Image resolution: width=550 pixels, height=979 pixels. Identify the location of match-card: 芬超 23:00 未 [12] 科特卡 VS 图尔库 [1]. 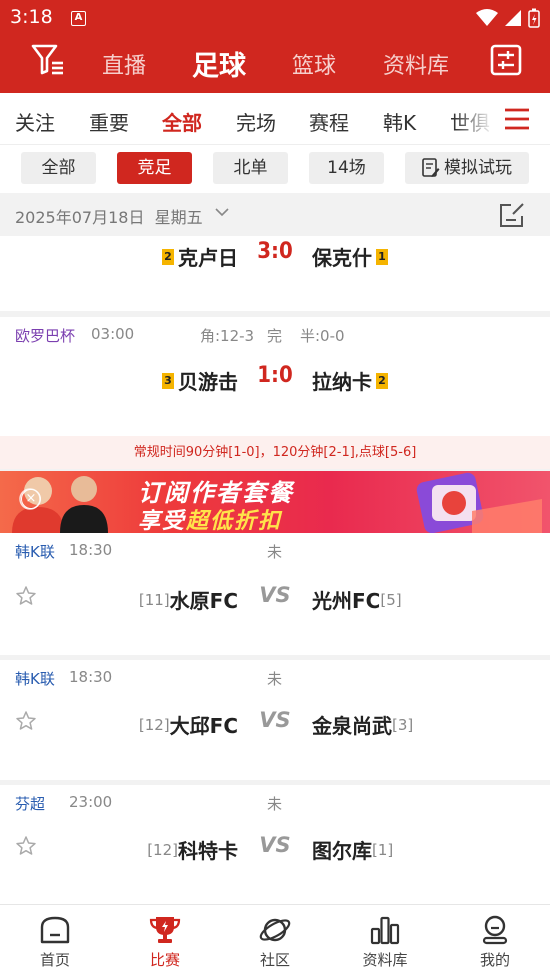
(275, 844).